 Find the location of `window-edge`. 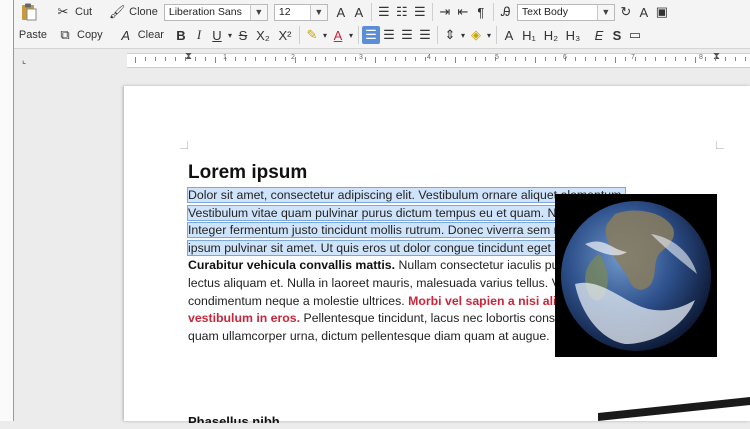

window-edge is located at coordinates (7, 210).